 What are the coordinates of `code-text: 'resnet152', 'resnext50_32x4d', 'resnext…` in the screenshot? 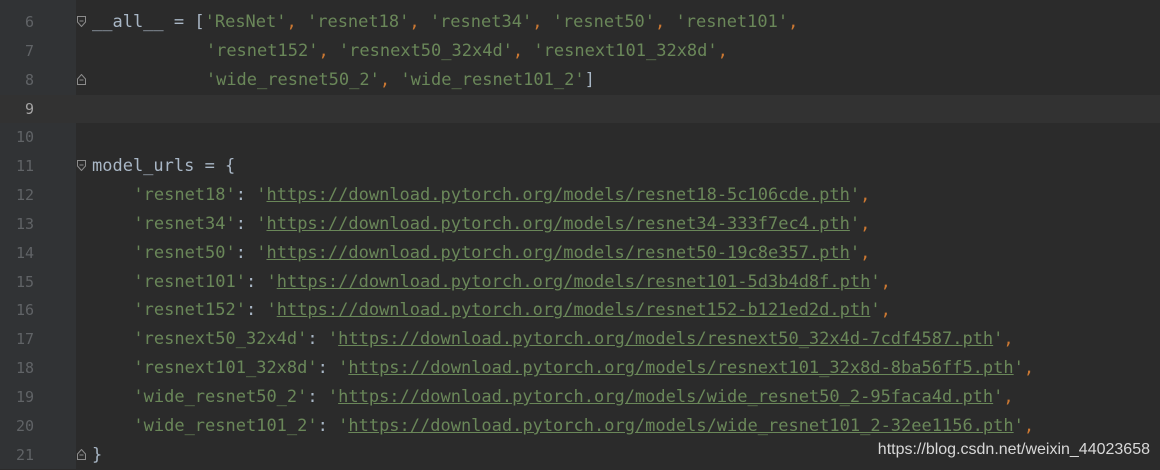 It's located at (410, 51).